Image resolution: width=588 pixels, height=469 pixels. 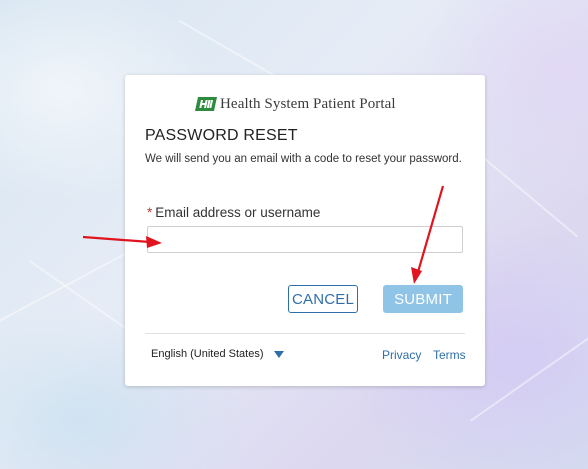 What do you see at coordinates (423, 299) in the screenshot?
I see `submit-button: SUBMIT` at bounding box center [423, 299].